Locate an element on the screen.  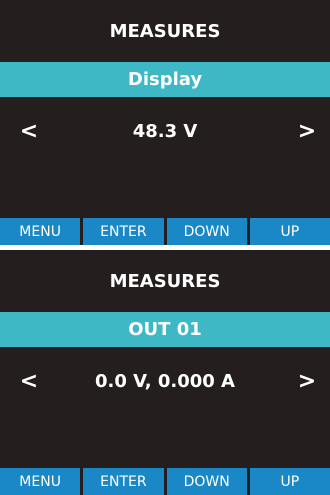
measurement-value: 48.3 V is located at coordinates (165, 131).